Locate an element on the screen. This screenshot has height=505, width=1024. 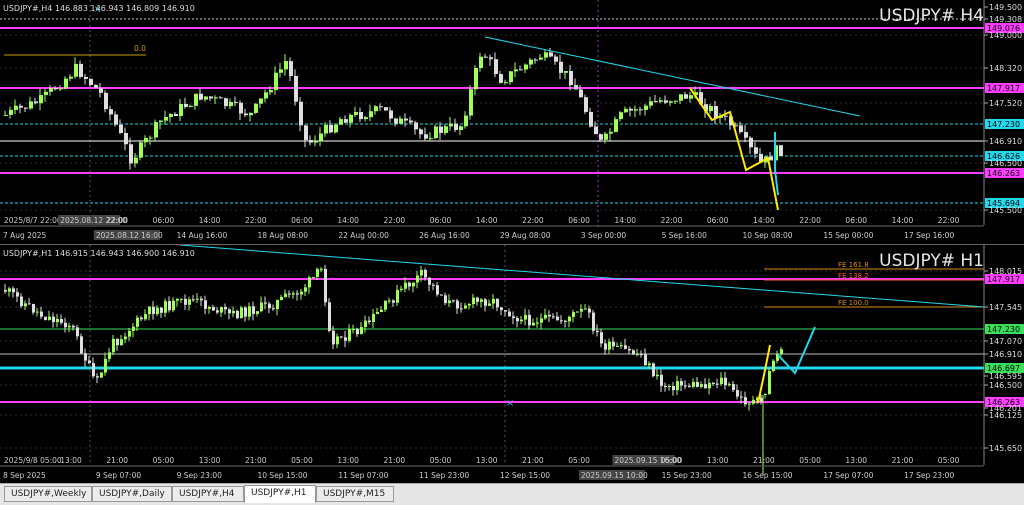
price-tick-label: 147.520 is located at coordinates (1005, 103).